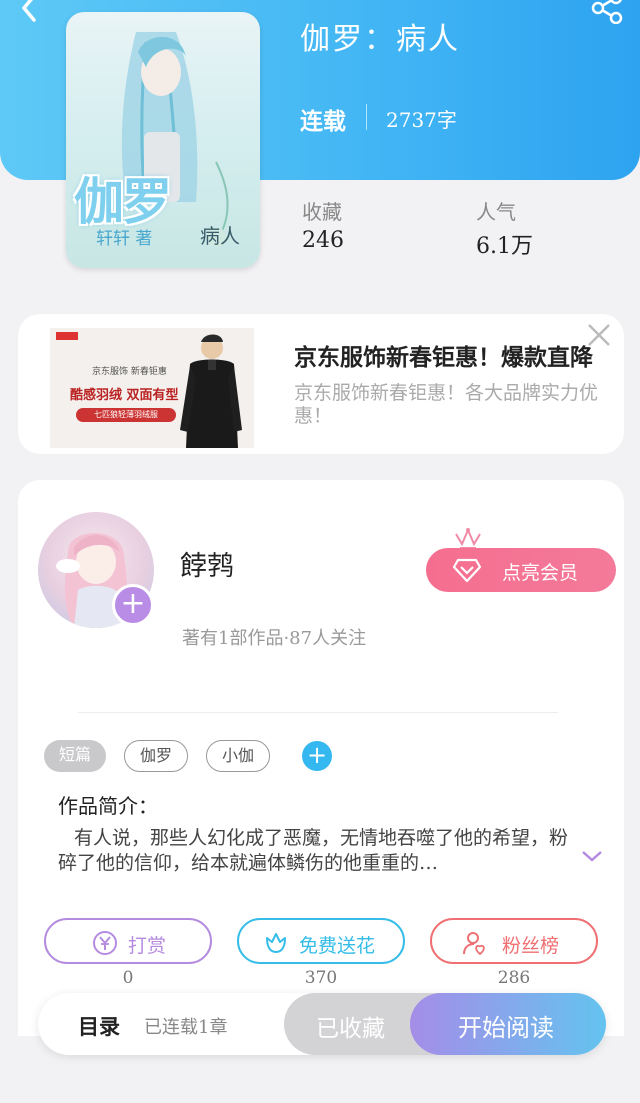 This screenshot has height=1103, width=640. I want to click on user-heart-icon, so click(474, 944).